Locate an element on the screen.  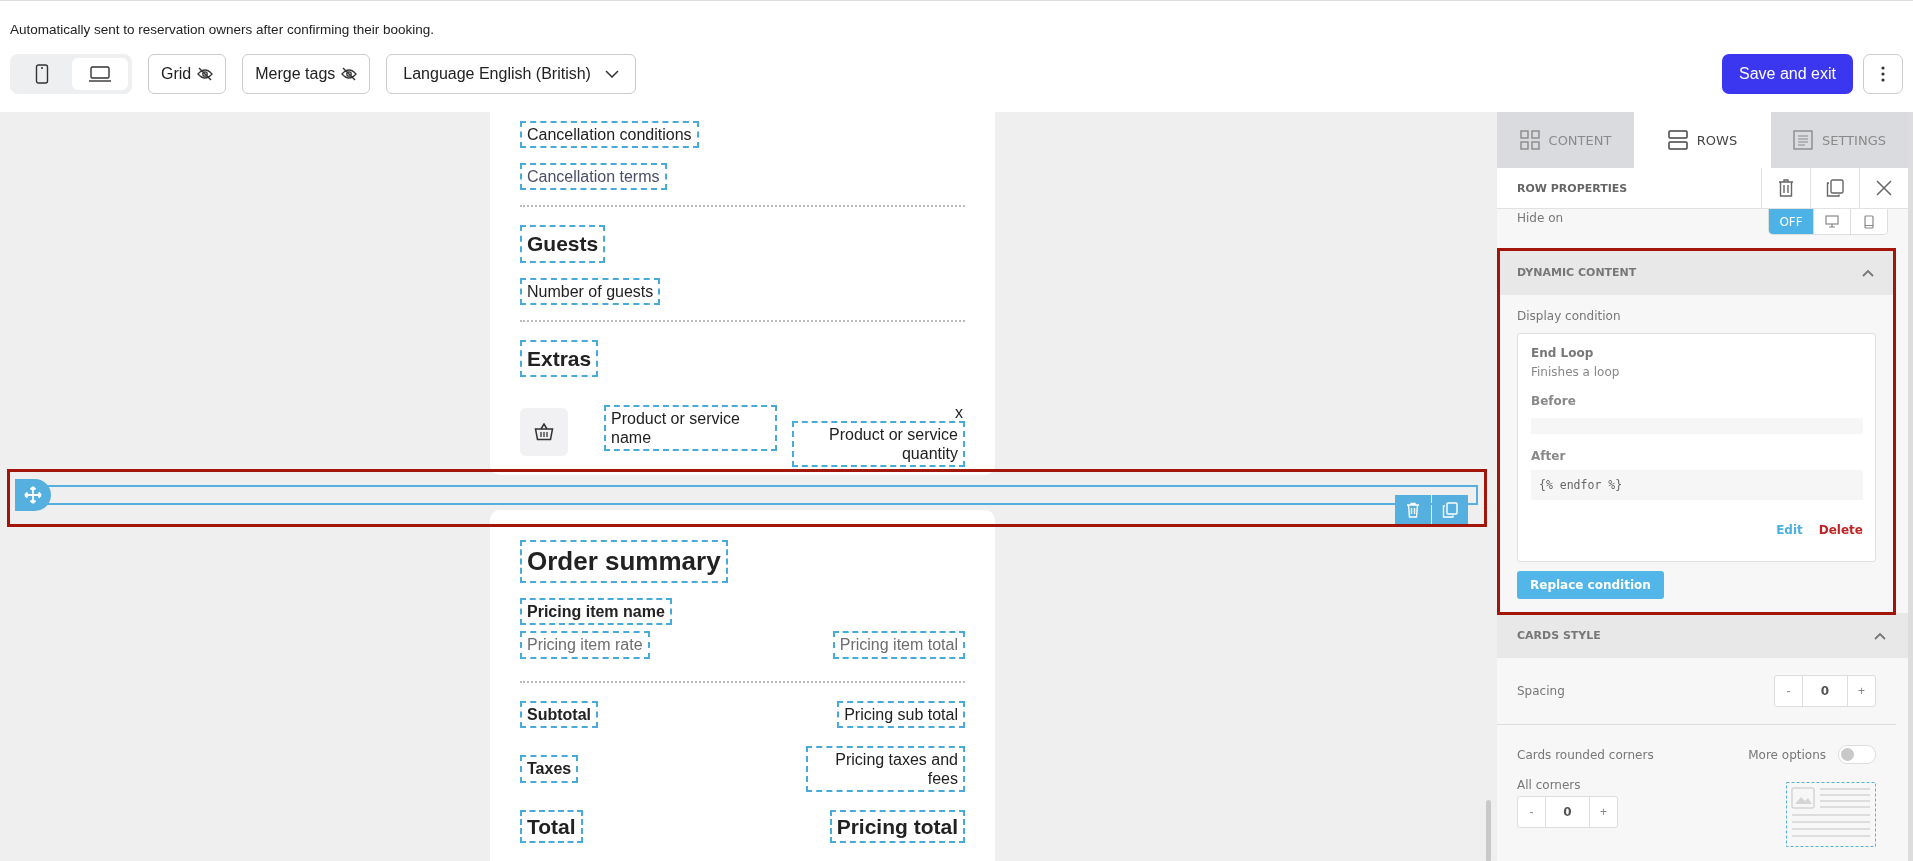
chevron-down-icon is located at coordinates (611, 74).